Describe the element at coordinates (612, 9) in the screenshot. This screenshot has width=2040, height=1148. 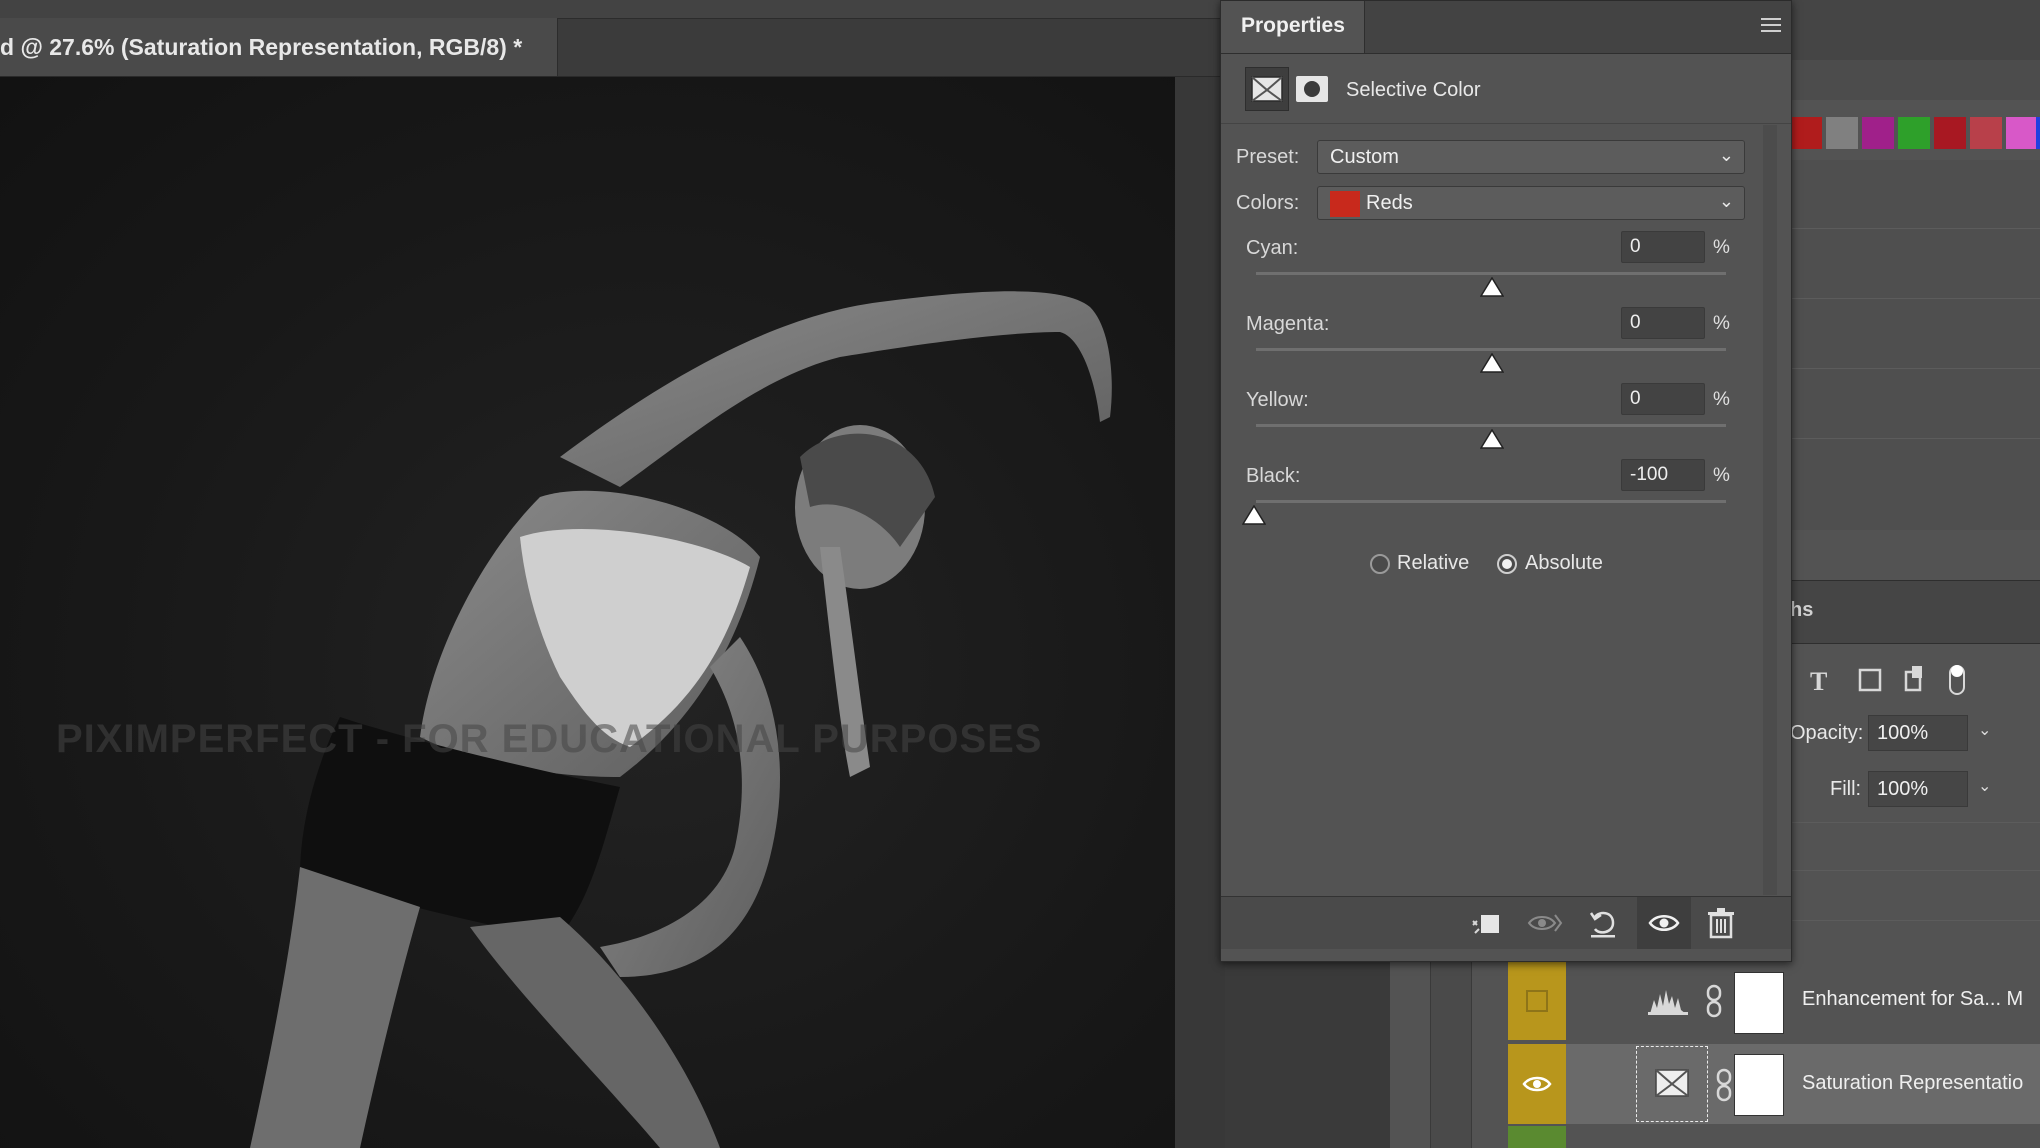
I see `tab-strip` at that location.